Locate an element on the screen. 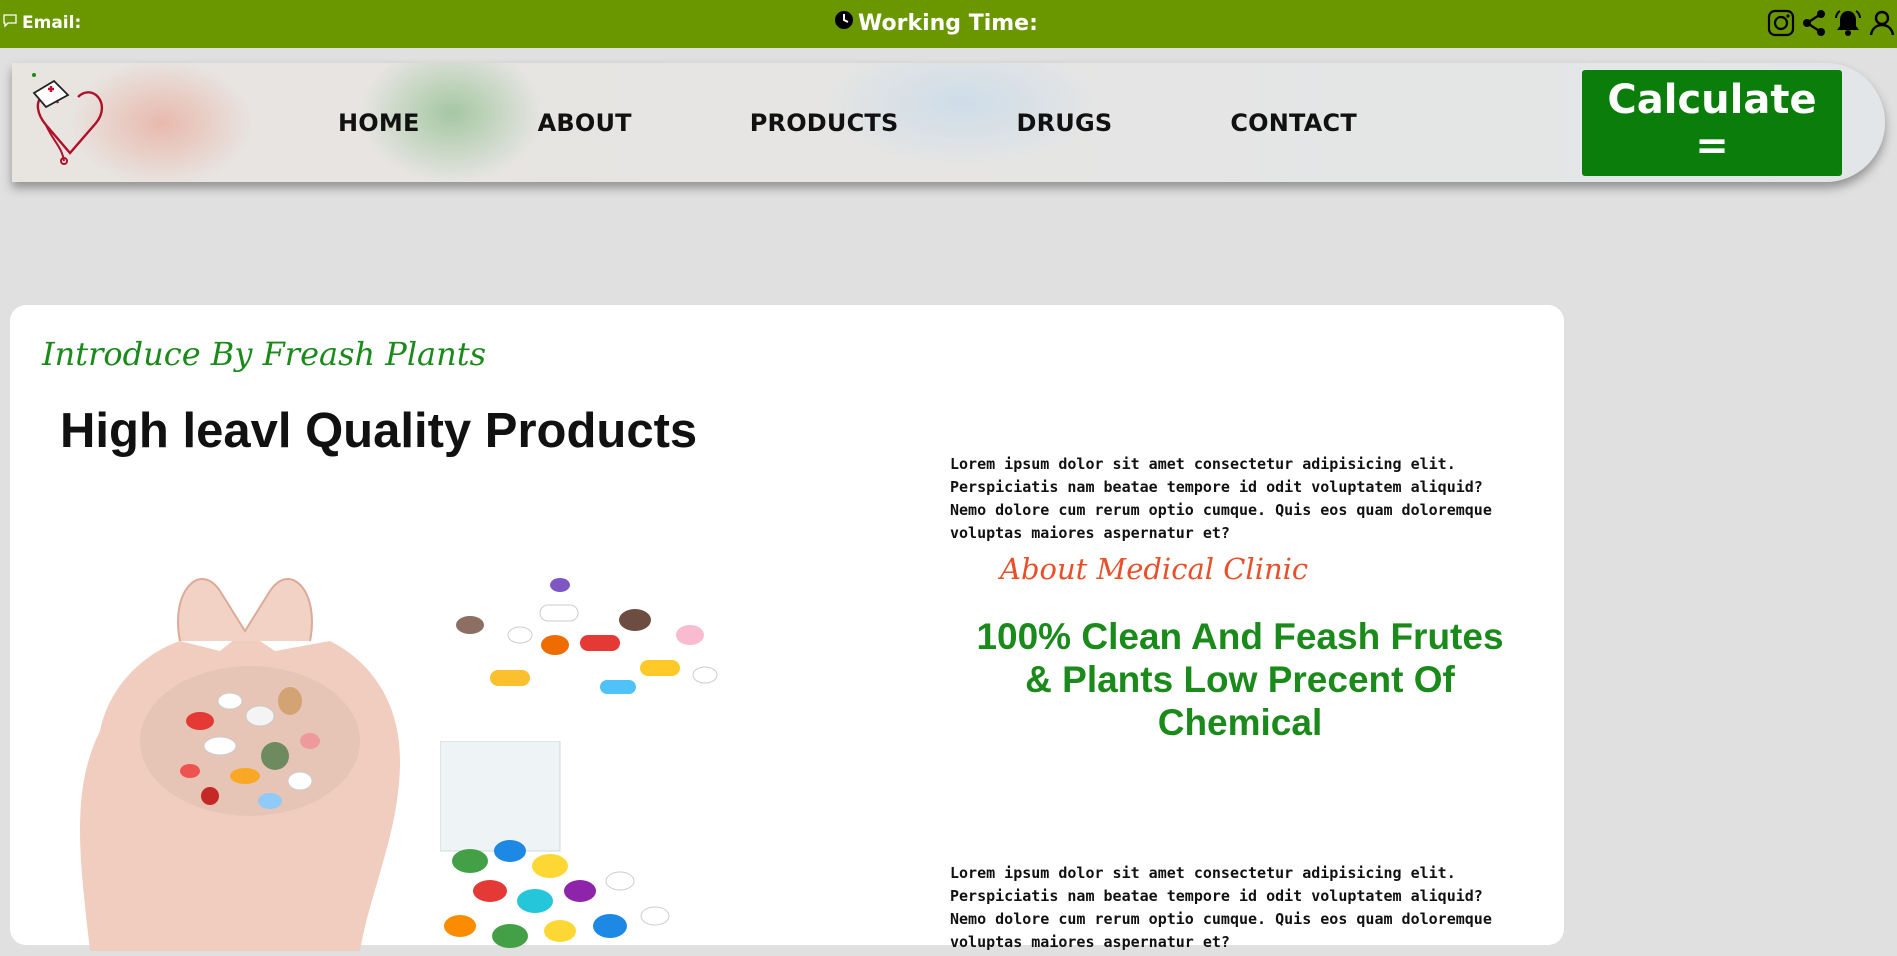 The height and width of the screenshot is (956, 1897). chat-bubble-icon is located at coordinates (10, 22).